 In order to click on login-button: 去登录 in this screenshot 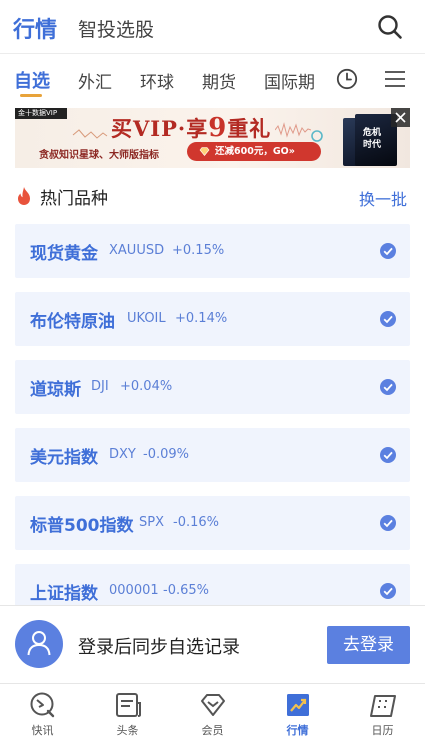, I will do `click(368, 645)`.